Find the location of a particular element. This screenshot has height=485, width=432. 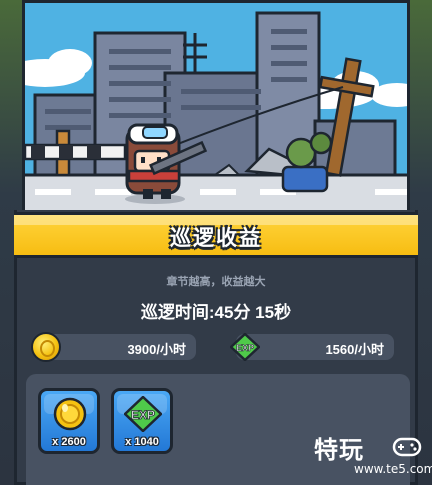

exp-rate-value: 1560/小时 is located at coordinates (354, 349).